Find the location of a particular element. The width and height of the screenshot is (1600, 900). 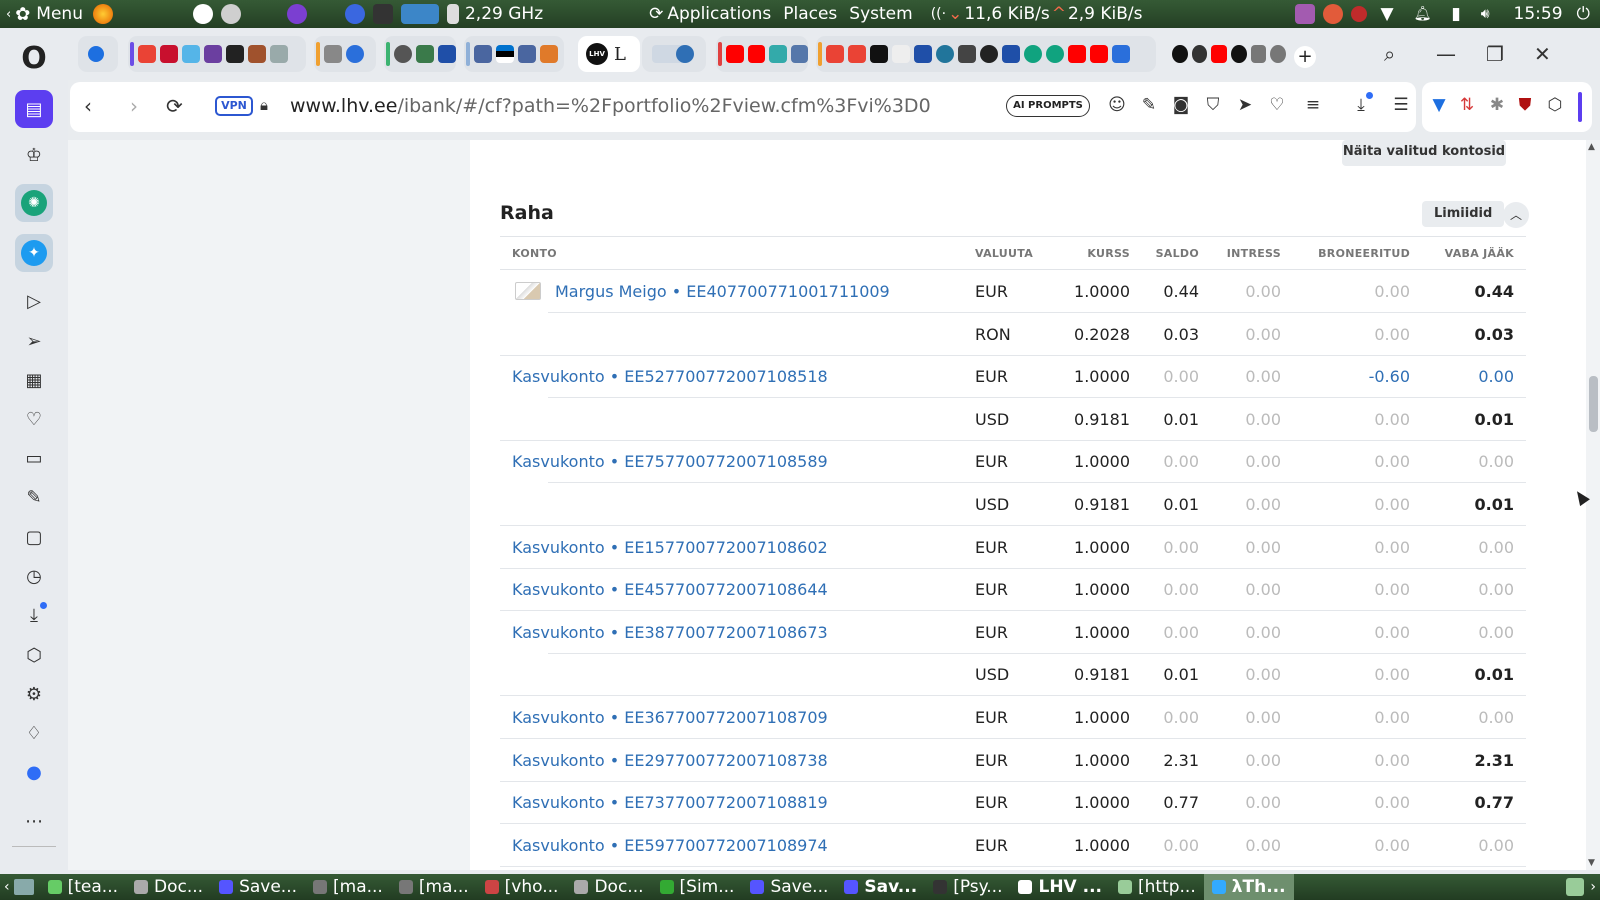

sidebar-chatgpt-icon: ✺ is located at coordinates (34, 203).